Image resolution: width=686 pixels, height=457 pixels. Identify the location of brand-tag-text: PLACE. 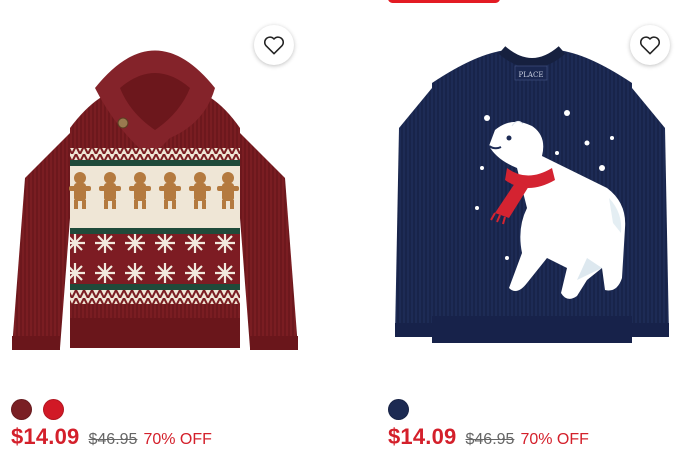
(531, 75).